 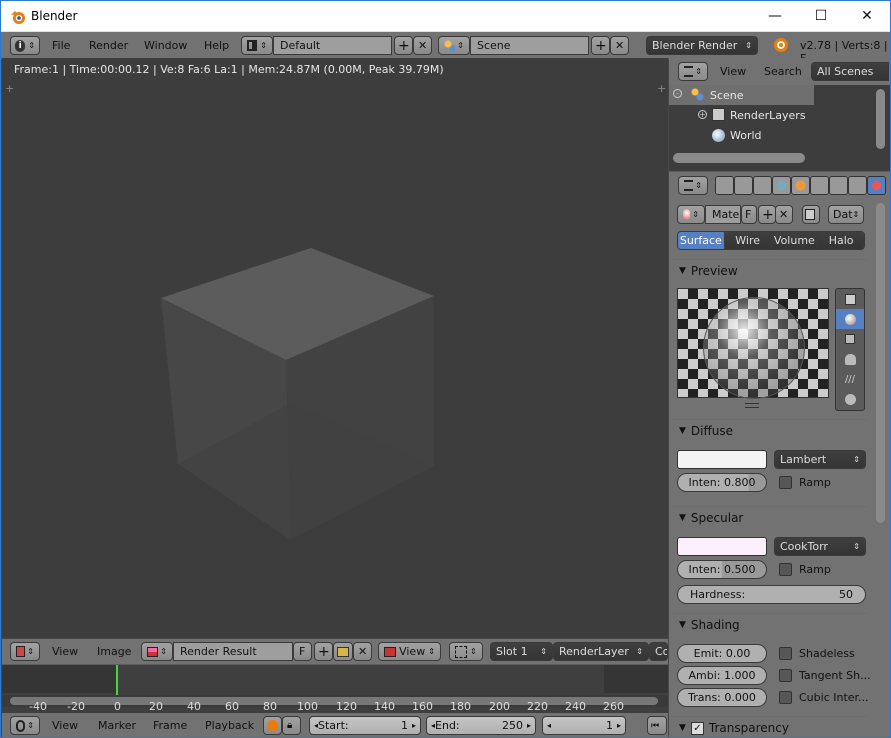 I want to click on screen-layout-button: ⇕, so click(x=257, y=45).